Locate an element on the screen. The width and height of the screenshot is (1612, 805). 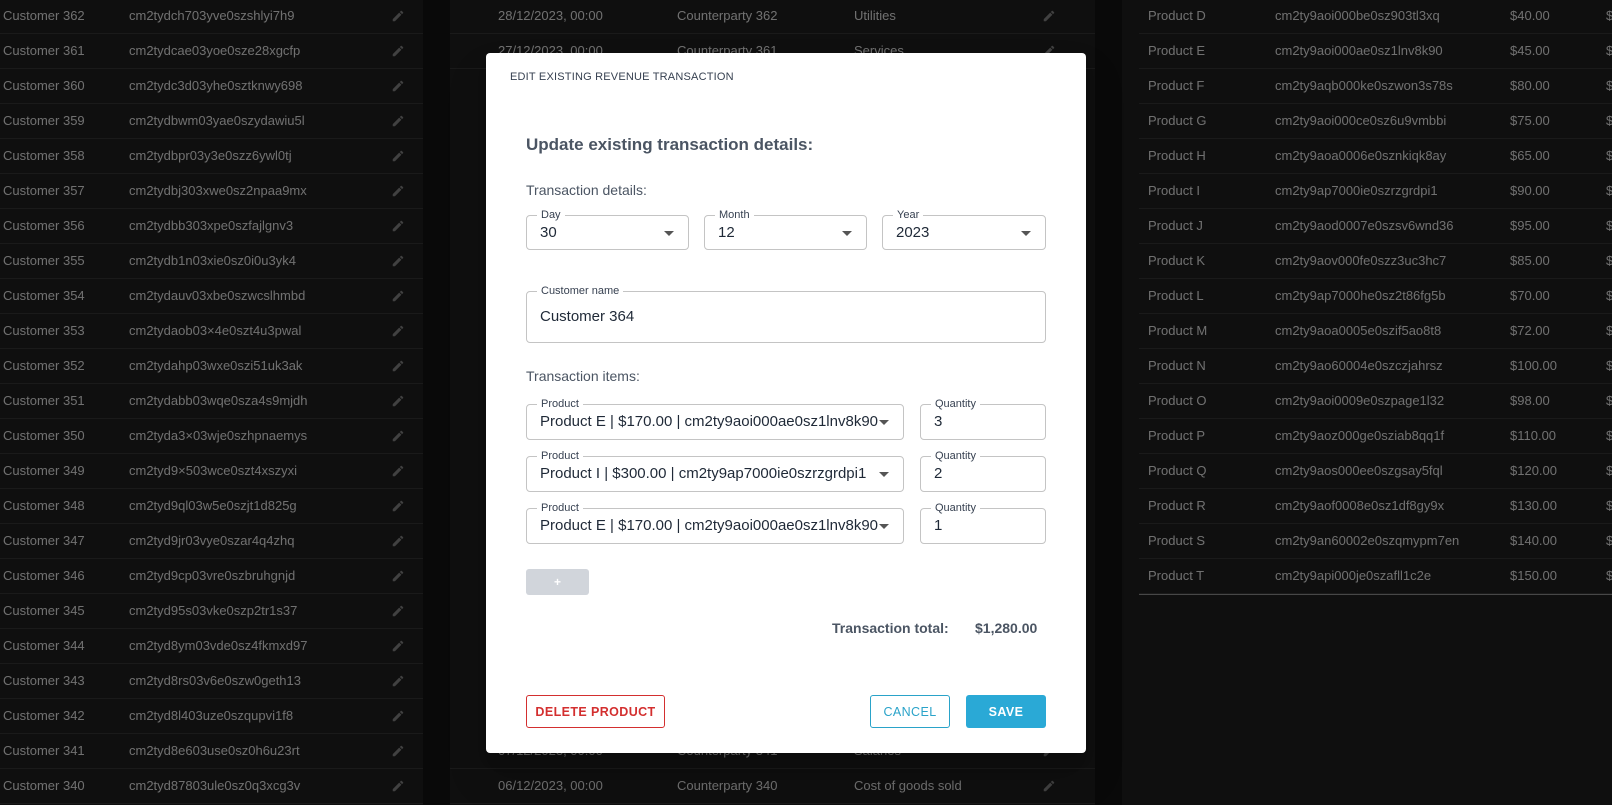
add-item-button: + is located at coordinates (557, 582).